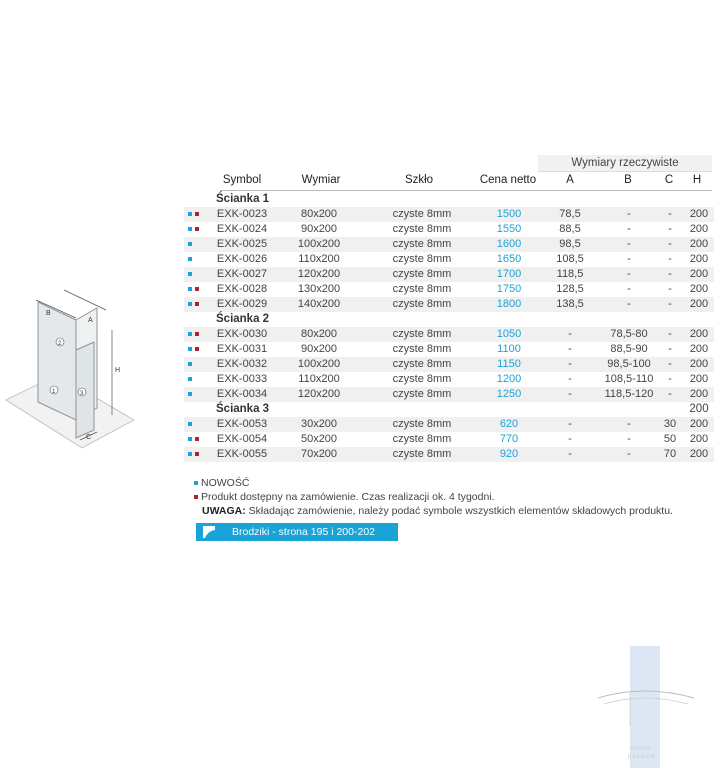 The height and width of the screenshot is (768, 719). Describe the element at coordinates (242, 334) in the screenshot. I see `cell-symbol: EXK-0030` at that location.